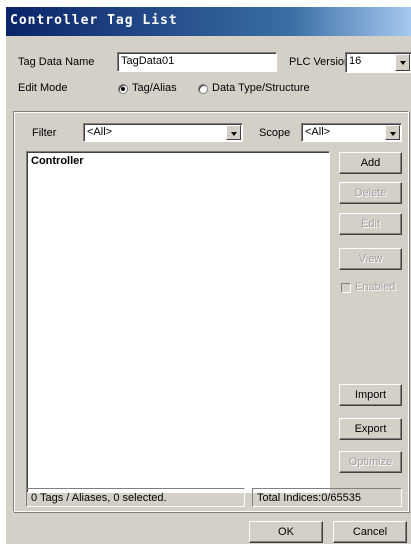 This screenshot has height=544, width=411. Describe the element at coordinates (370, 259) in the screenshot. I see `view-button: View` at that location.